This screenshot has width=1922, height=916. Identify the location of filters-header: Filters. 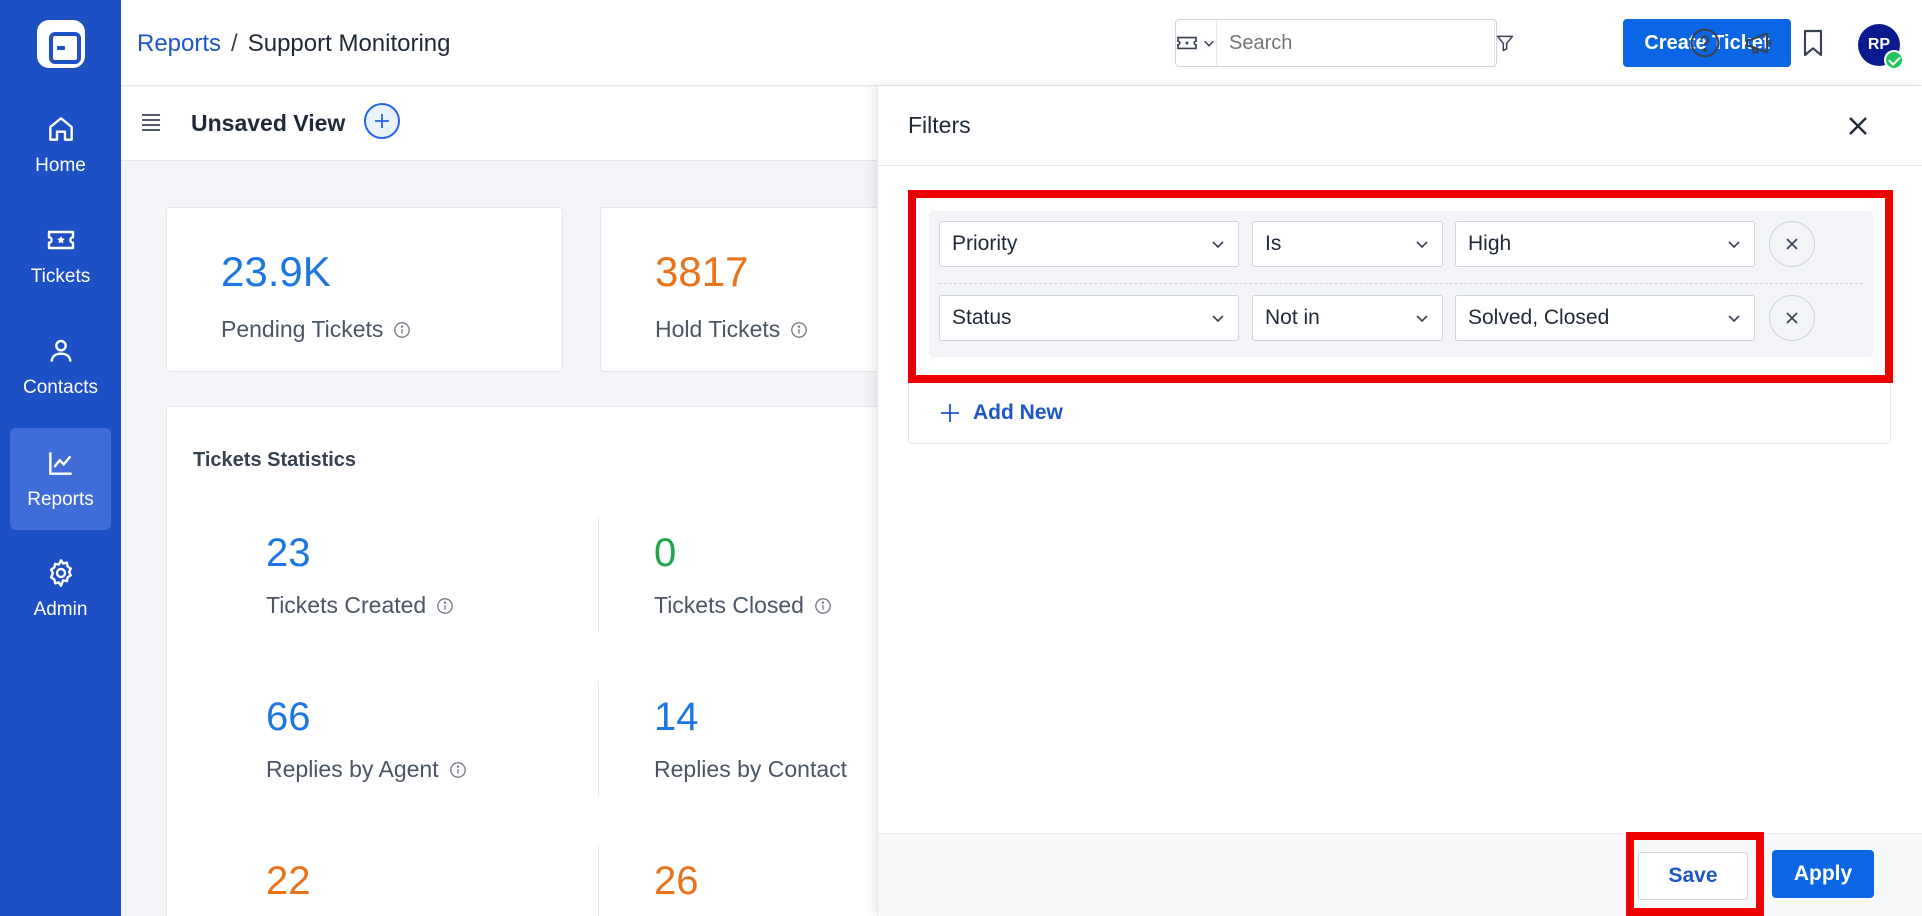
(1400, 126).